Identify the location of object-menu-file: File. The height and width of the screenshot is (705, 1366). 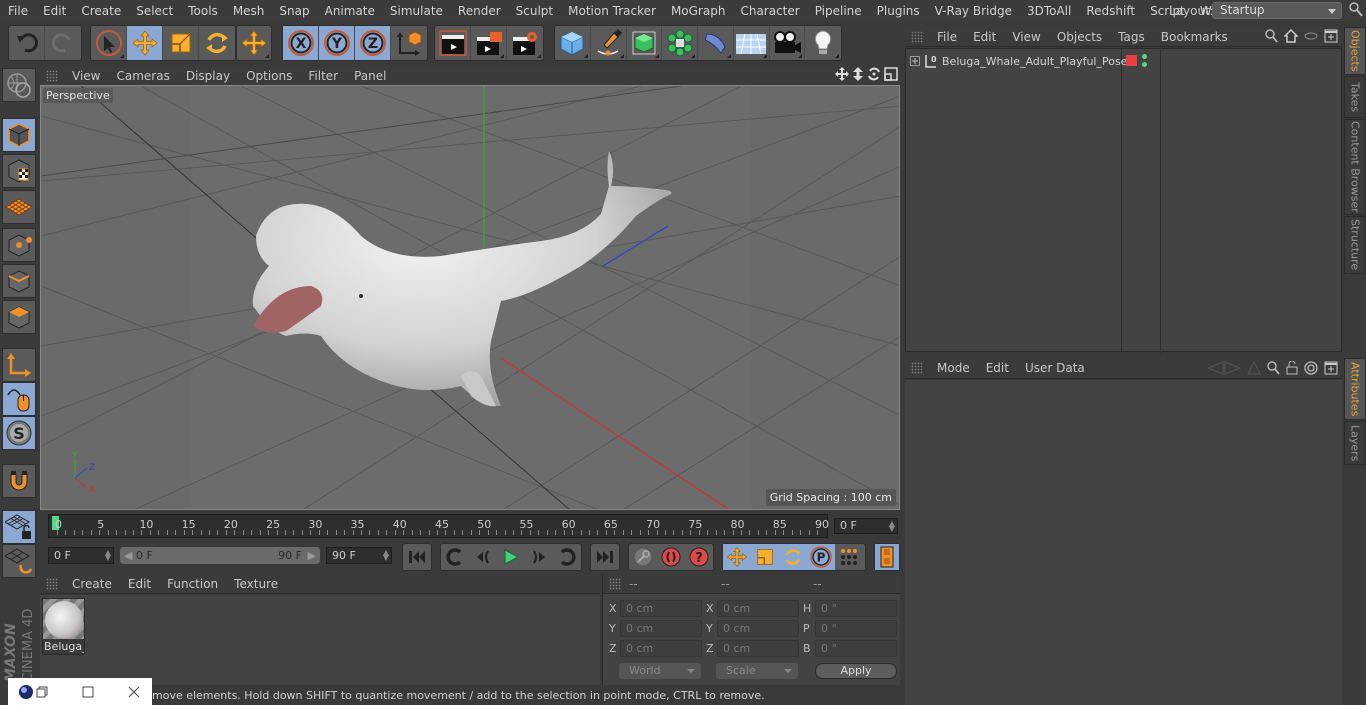
(947, 37).